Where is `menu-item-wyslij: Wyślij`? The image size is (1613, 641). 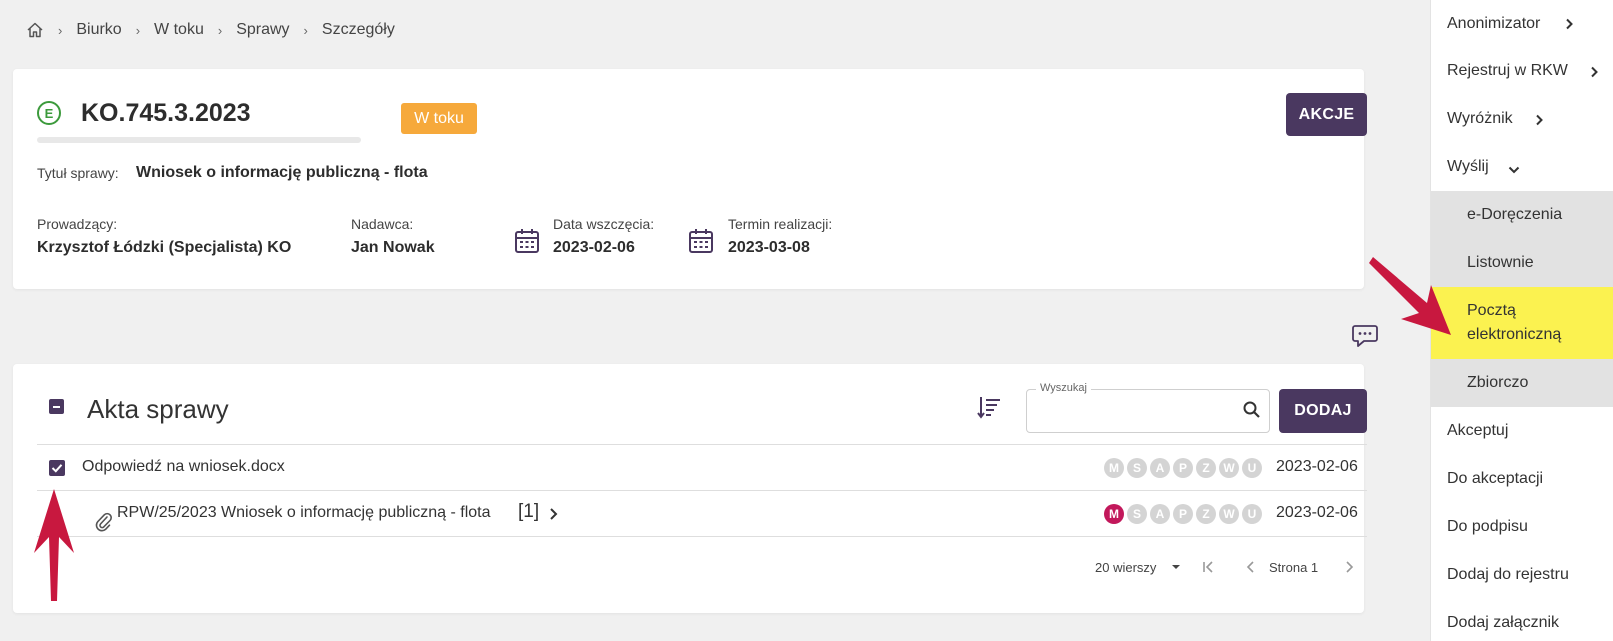 menu-item-wyslij: Wyślij is located at coordinates (1522, 167).